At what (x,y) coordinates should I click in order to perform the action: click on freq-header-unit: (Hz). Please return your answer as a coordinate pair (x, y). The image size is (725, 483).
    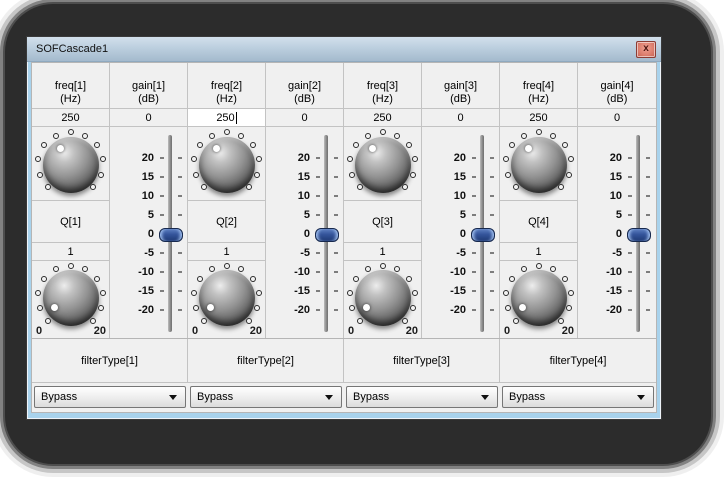
    Looking at the image, I should click on (538, 99).